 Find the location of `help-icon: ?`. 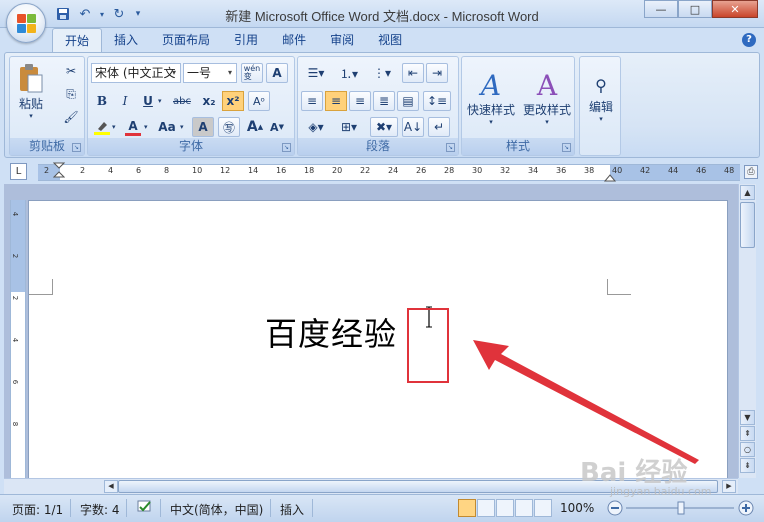

help-icon: ? is located at coordinates (749, 40).